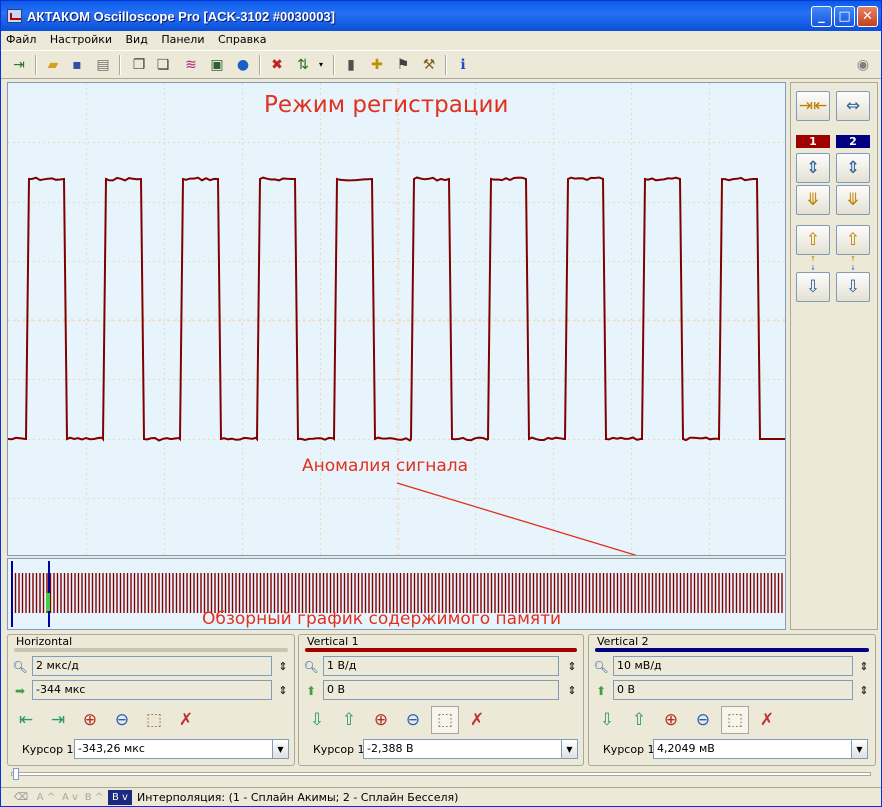 The image size is (882, 807). What do you see at coordinates (813, 268) in the screenshot?
I see `ch1-step-down-icon: ↓` at bounding box center [813, 268].